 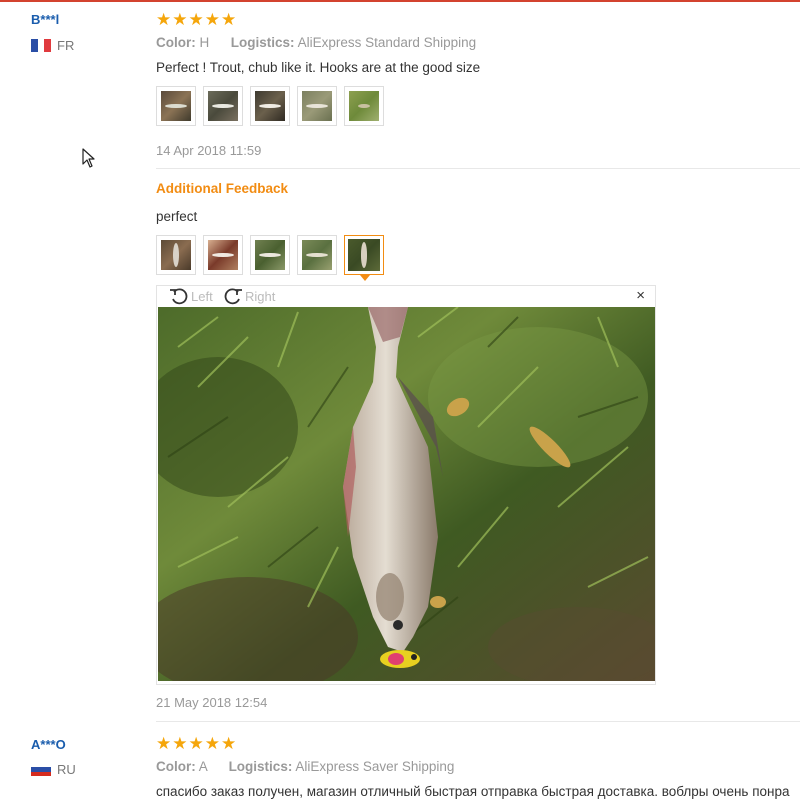 What do you see at coordinates (45, 19) in the screenshot?
I see `reviewer-name: B***l` at bounding box center [45, 19].